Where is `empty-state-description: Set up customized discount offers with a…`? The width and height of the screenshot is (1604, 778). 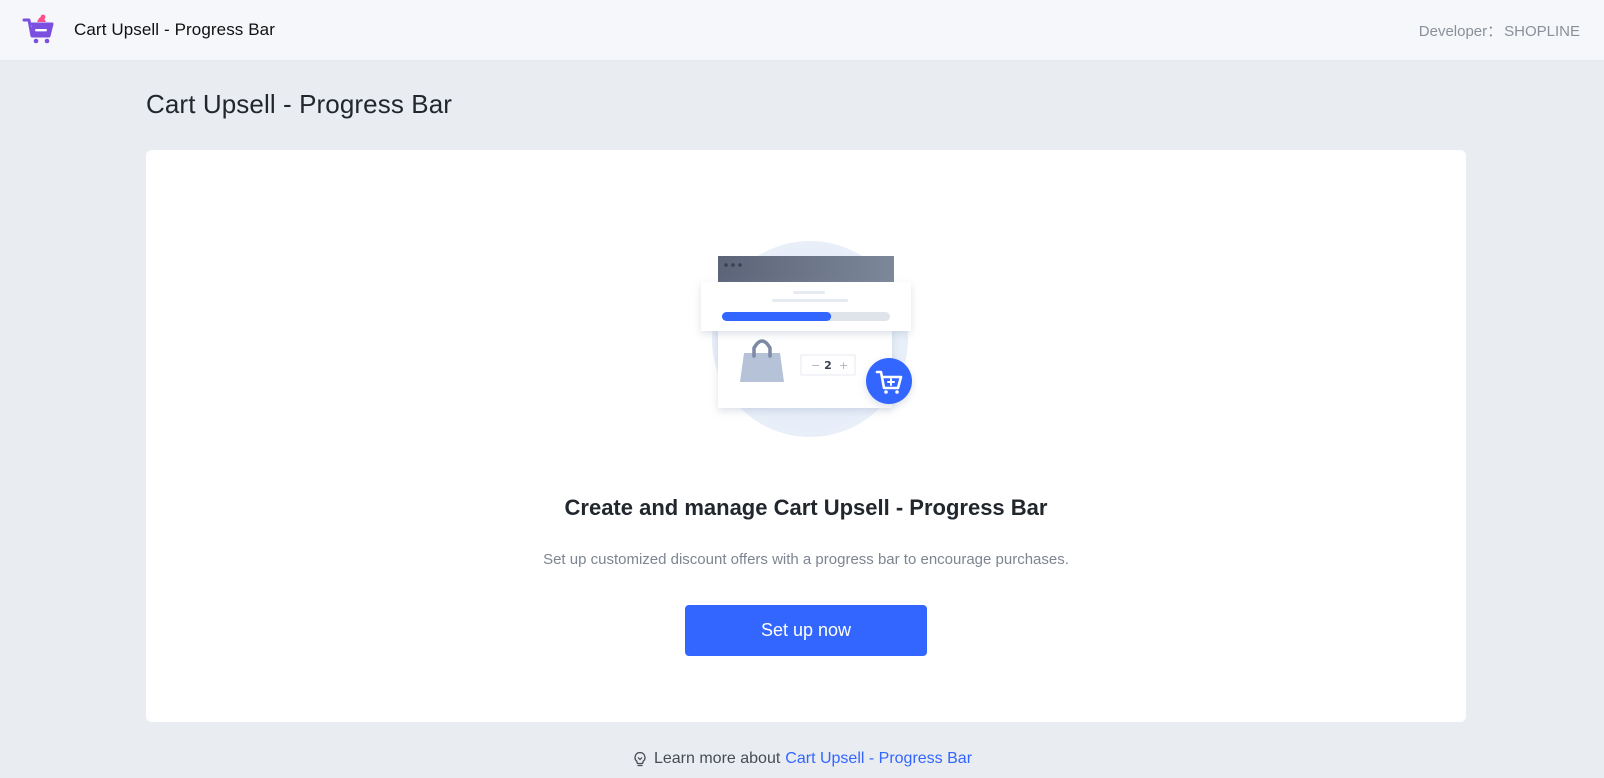 empty-state-description: Set up customized discount offers with a… is located at coordinates (806, 559).